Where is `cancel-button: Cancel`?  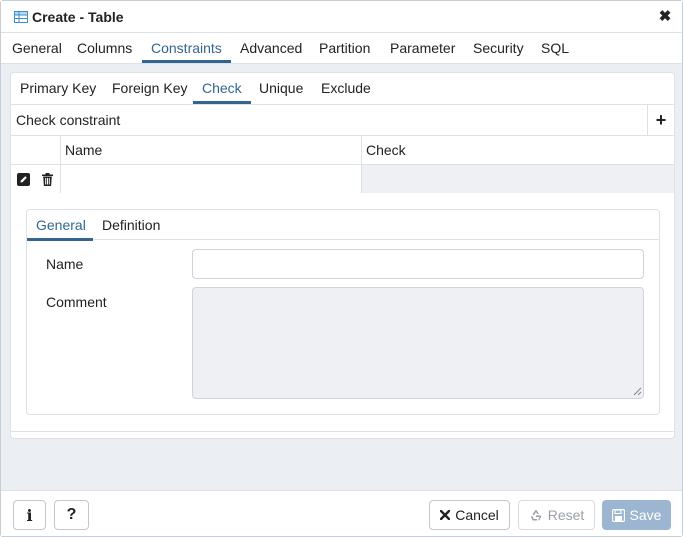
cancel-button: Cancel is located at coordinates (469, 515).